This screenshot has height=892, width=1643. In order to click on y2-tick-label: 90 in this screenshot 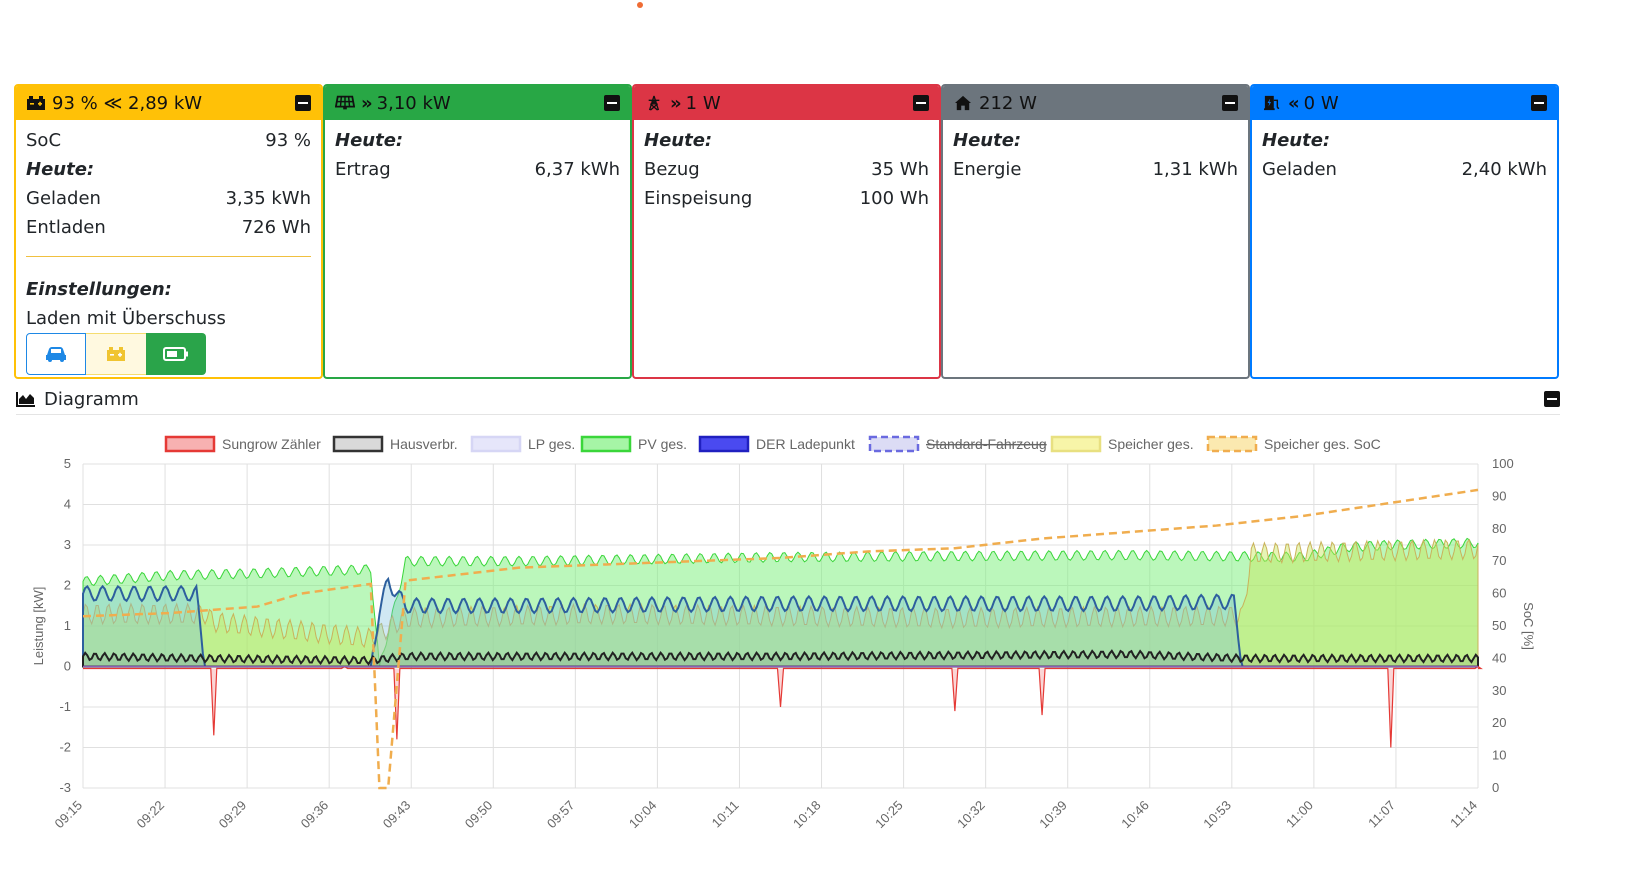, I will do `click(1499, 495)`.